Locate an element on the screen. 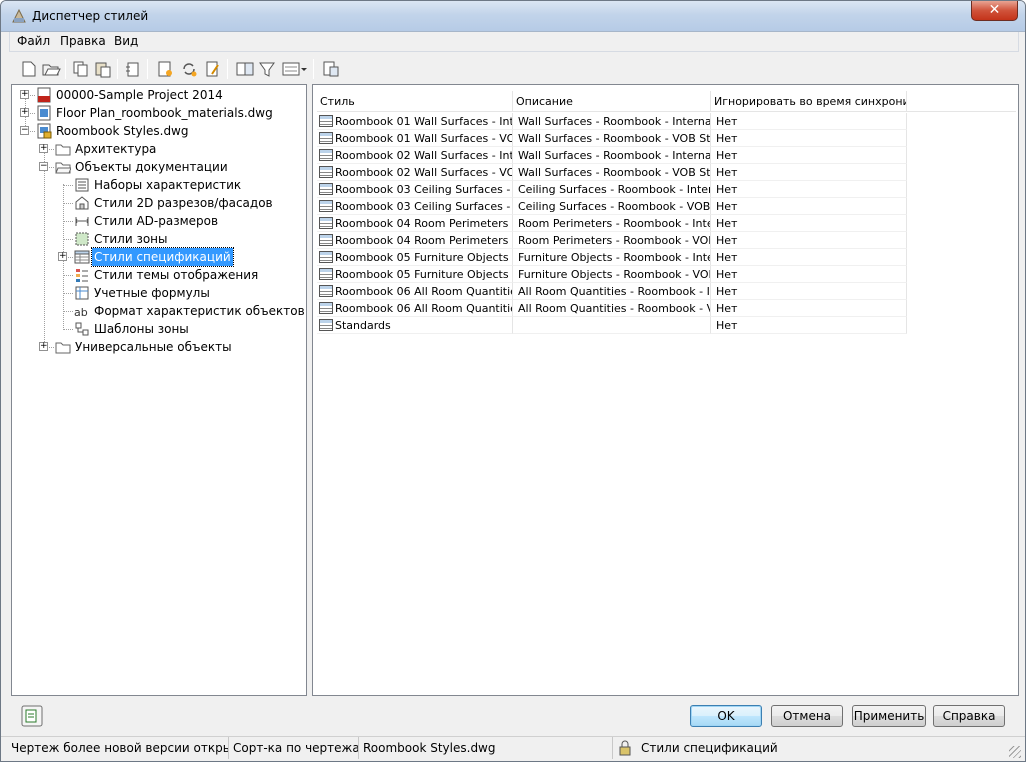 This screenshot has height=762, width=1026. app-icon is located at coordinates (19, 15).